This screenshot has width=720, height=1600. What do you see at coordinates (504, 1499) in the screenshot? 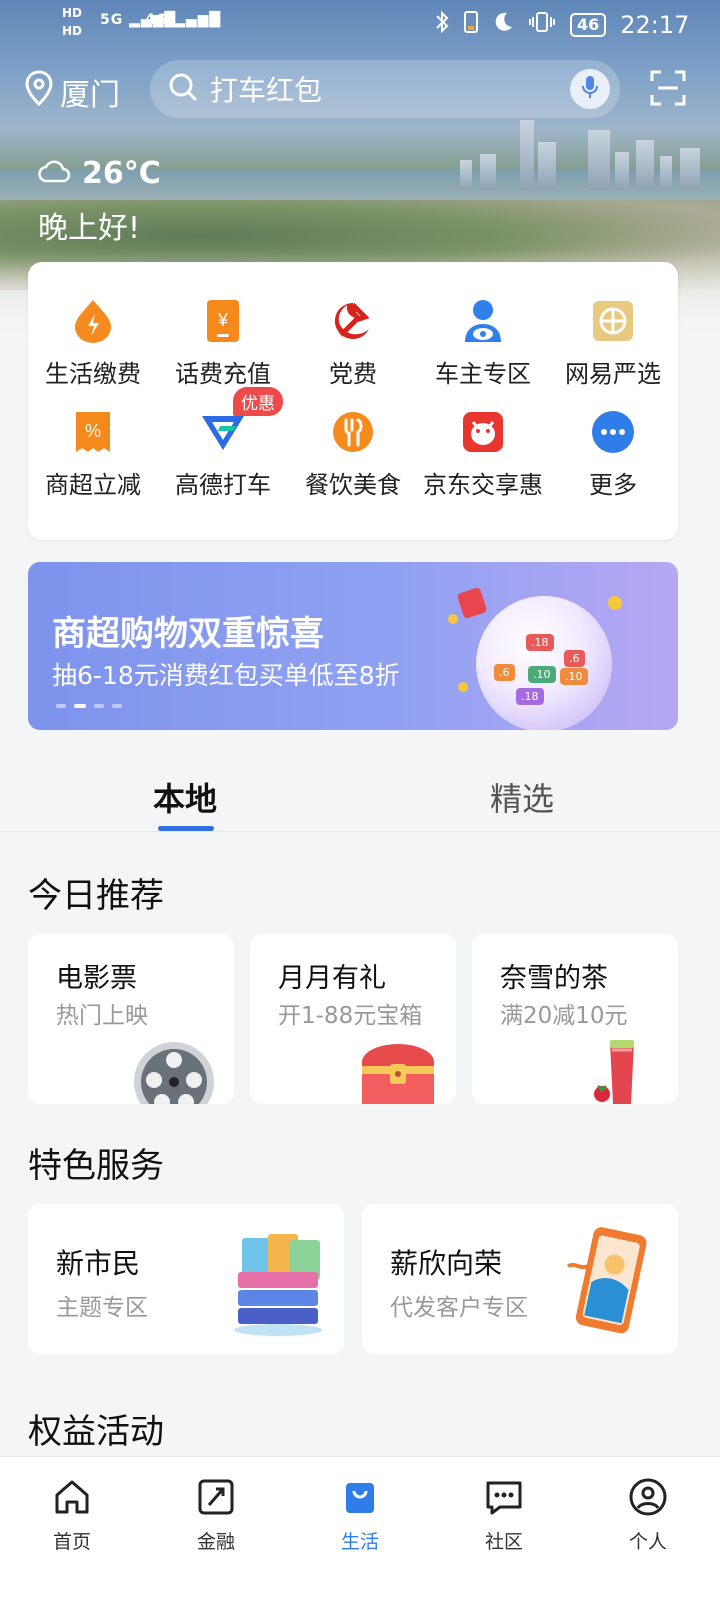
I see `chat-icon` at bounding box center [504, 1499].